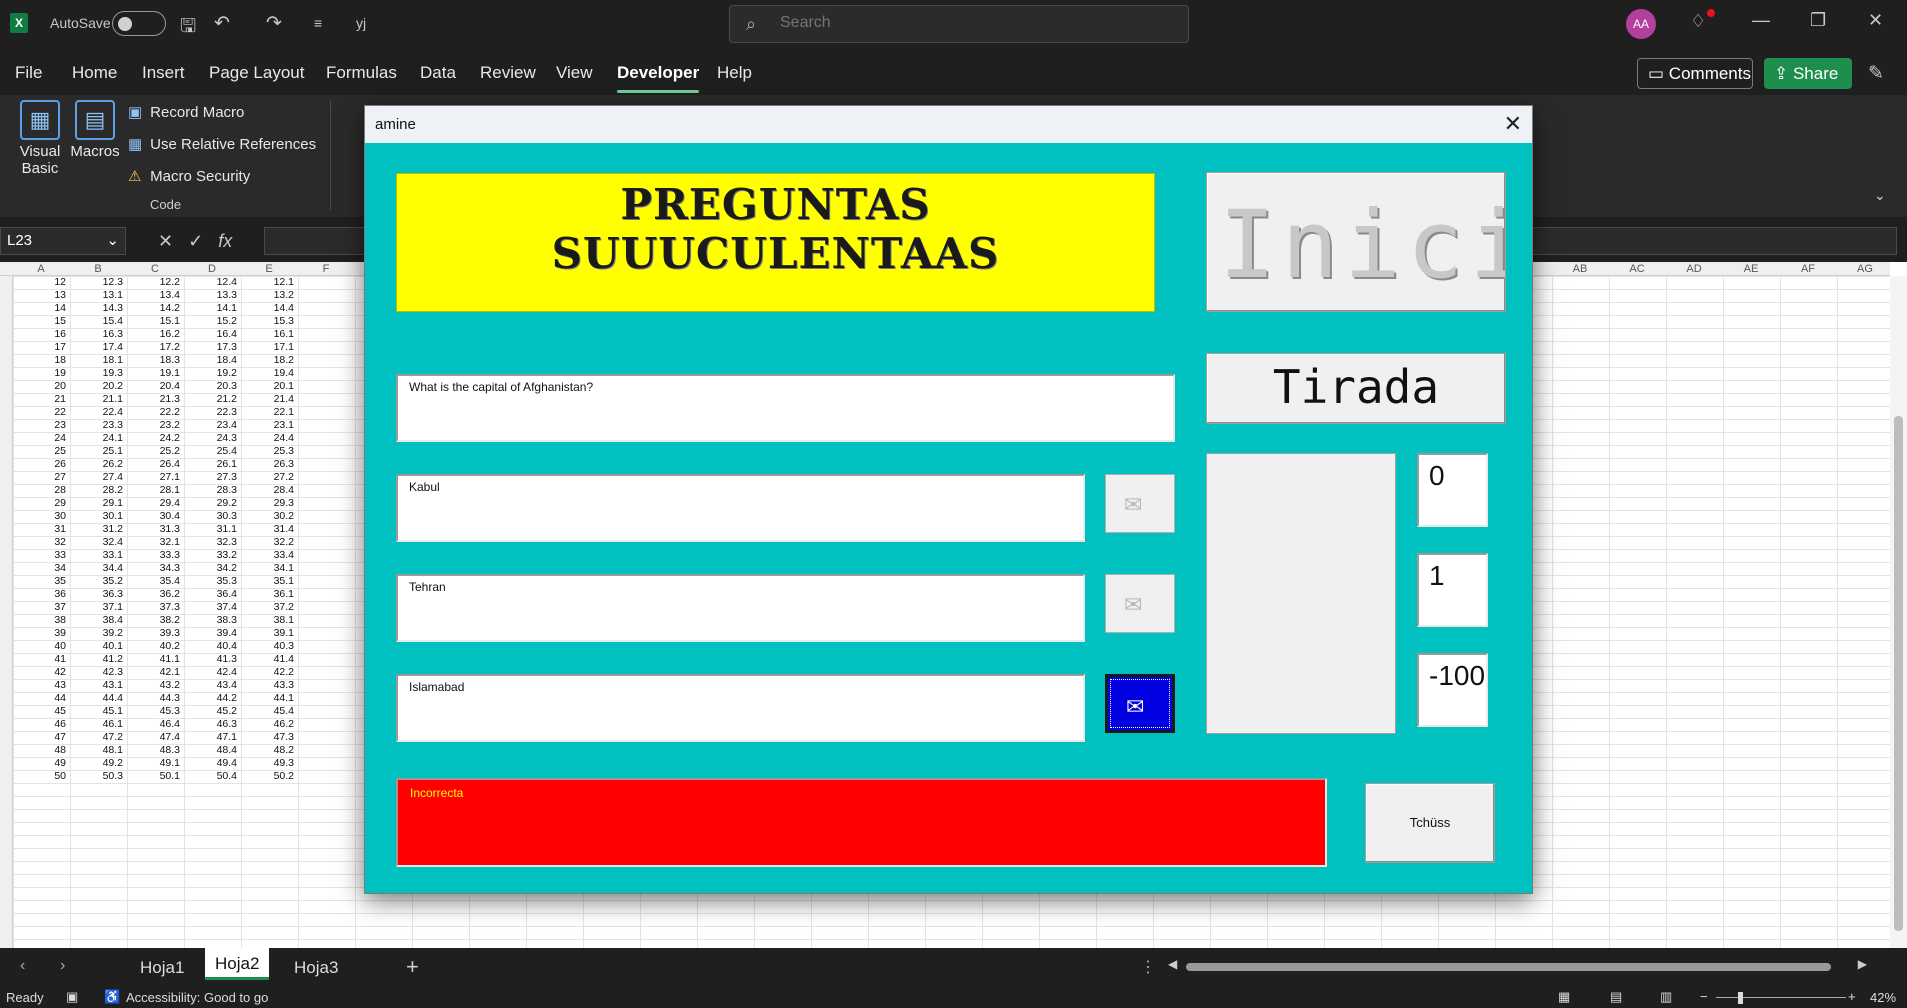  What do you see at coordinates (41, 529) in the screenshot?
I see `cell: 31` at bounding box center [41, 529].